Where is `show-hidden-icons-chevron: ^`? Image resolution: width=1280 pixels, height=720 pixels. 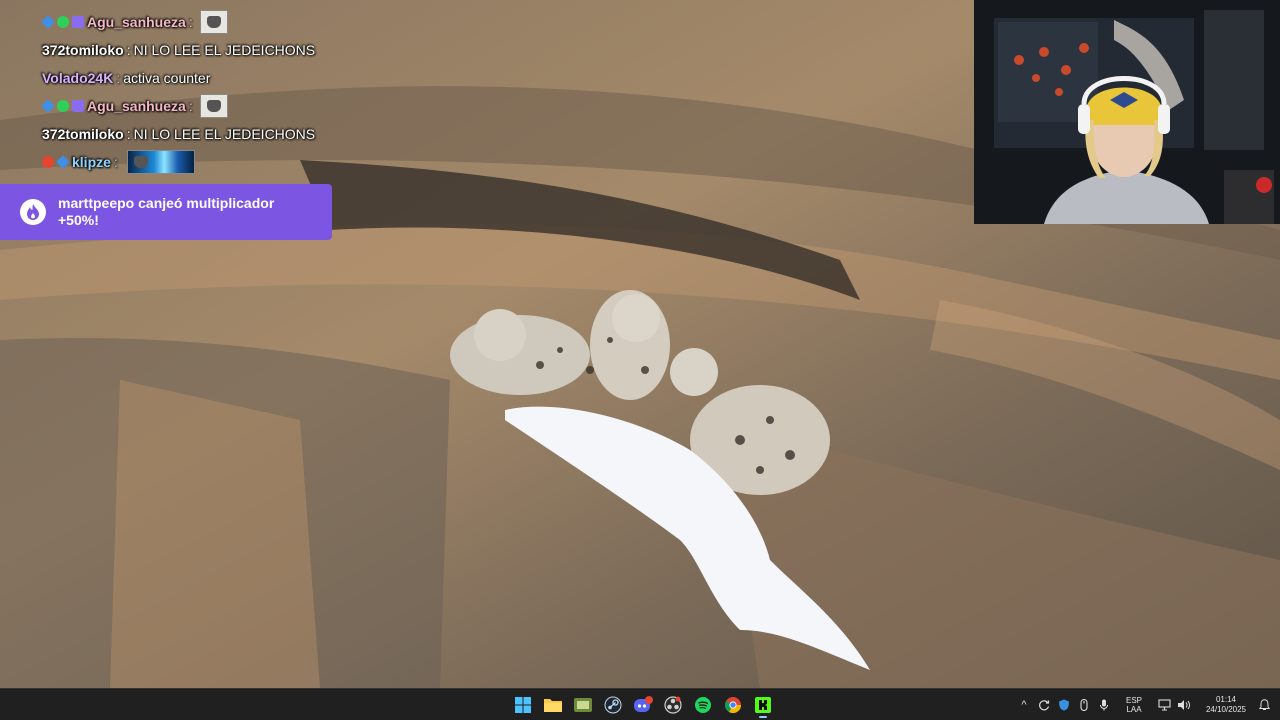 show-hidden-icons-chevron: ^ is located at coordinates (1024, 705).